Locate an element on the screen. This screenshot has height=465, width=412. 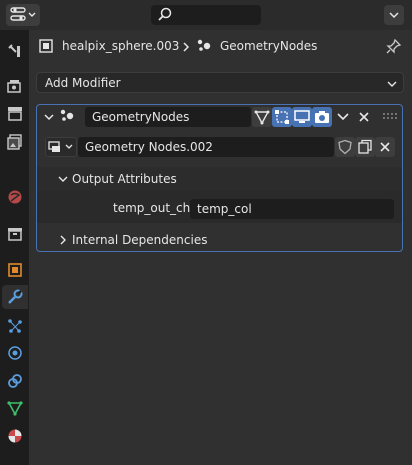
tab-object is located at coordinates (15, 270).